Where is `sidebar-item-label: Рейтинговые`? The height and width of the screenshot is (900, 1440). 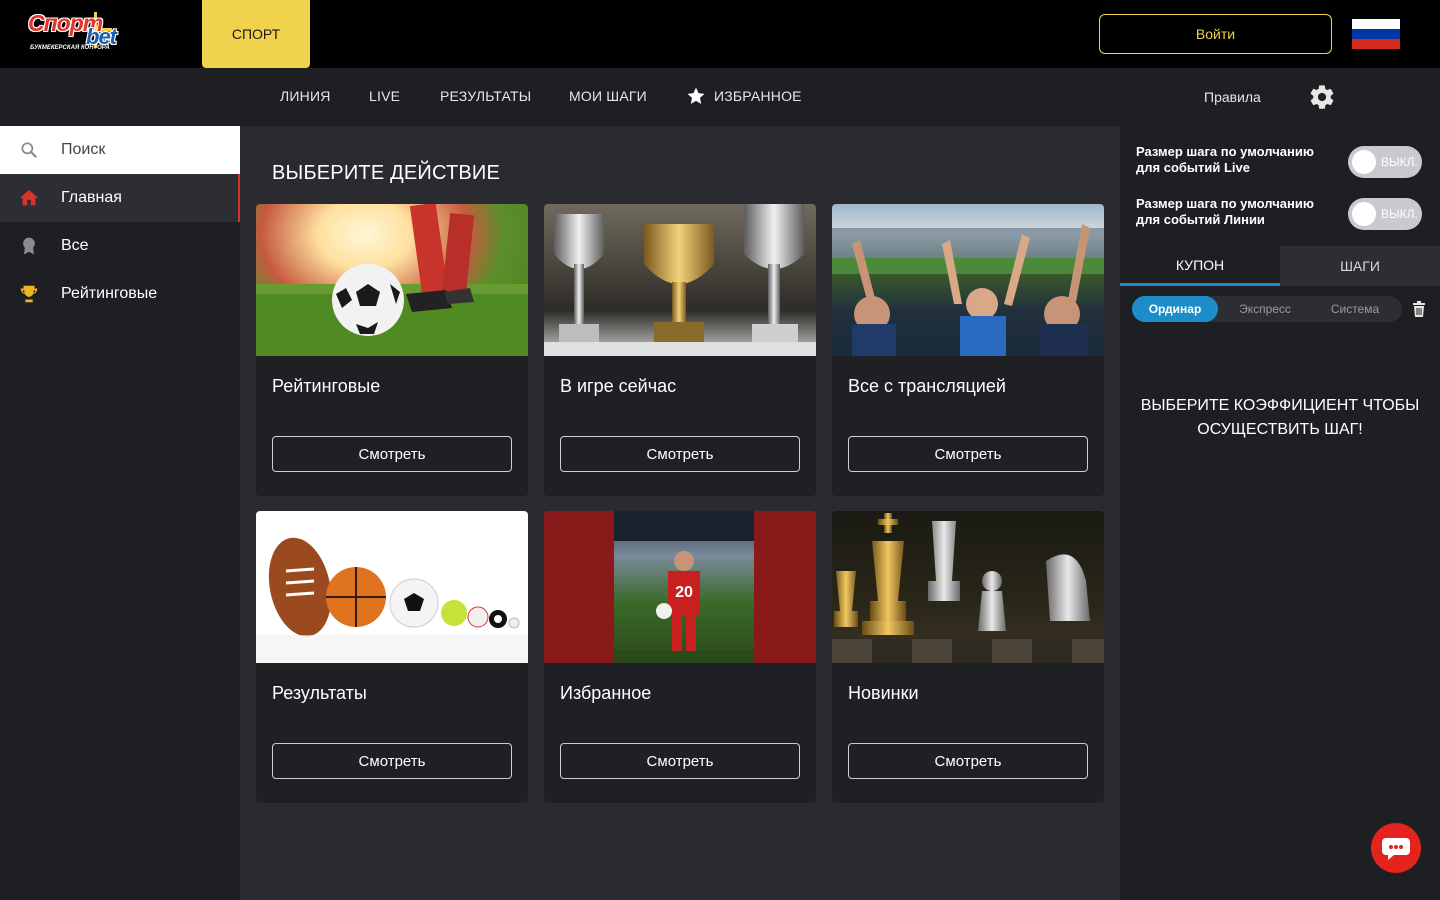
sidebar-item-label: Рейтинговые is located at coordinates (109, 293).